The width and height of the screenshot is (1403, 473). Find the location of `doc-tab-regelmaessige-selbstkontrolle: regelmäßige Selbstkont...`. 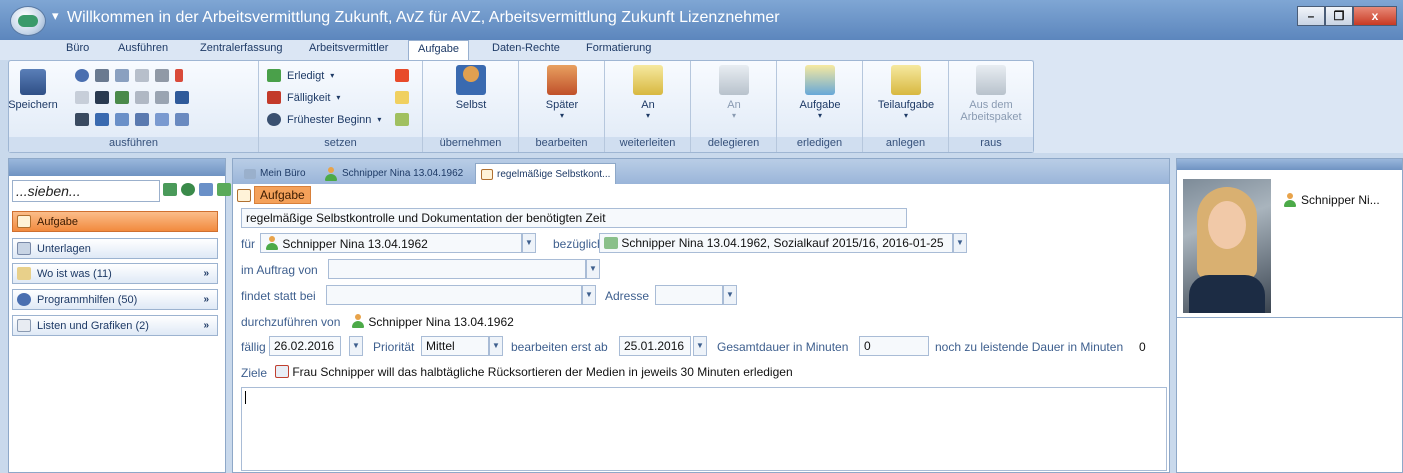

doc-tab-regelmaessige-selbstkontrolle: regelmäßige Selbstkont... is located at coordinates (546, 173).